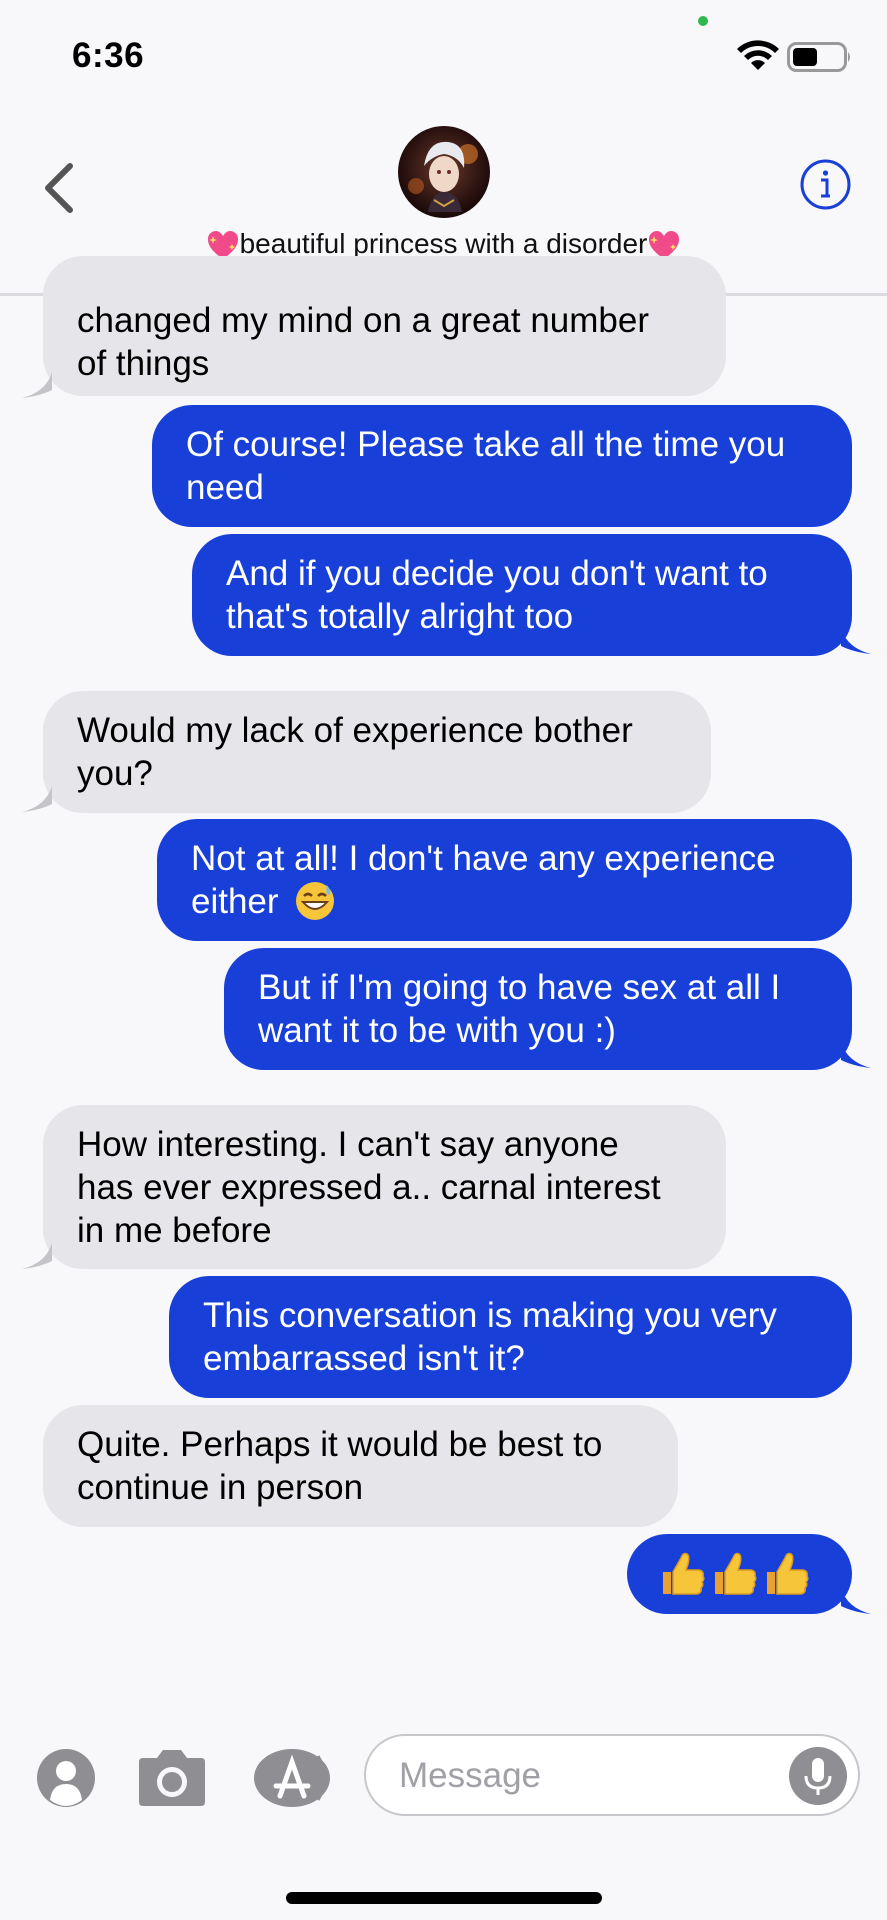  What do you see at coordinates (225, 487) in the screenshot?
I see `message-text: need` at bounding box center [225, 487].